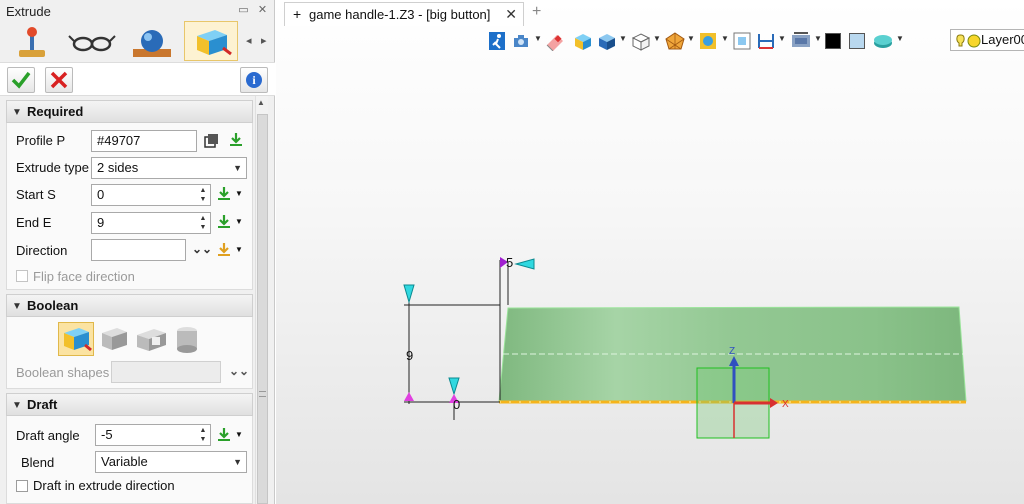 This screenshot has height=504, width=1024. I want to click on tab-general, so click(31, 41).